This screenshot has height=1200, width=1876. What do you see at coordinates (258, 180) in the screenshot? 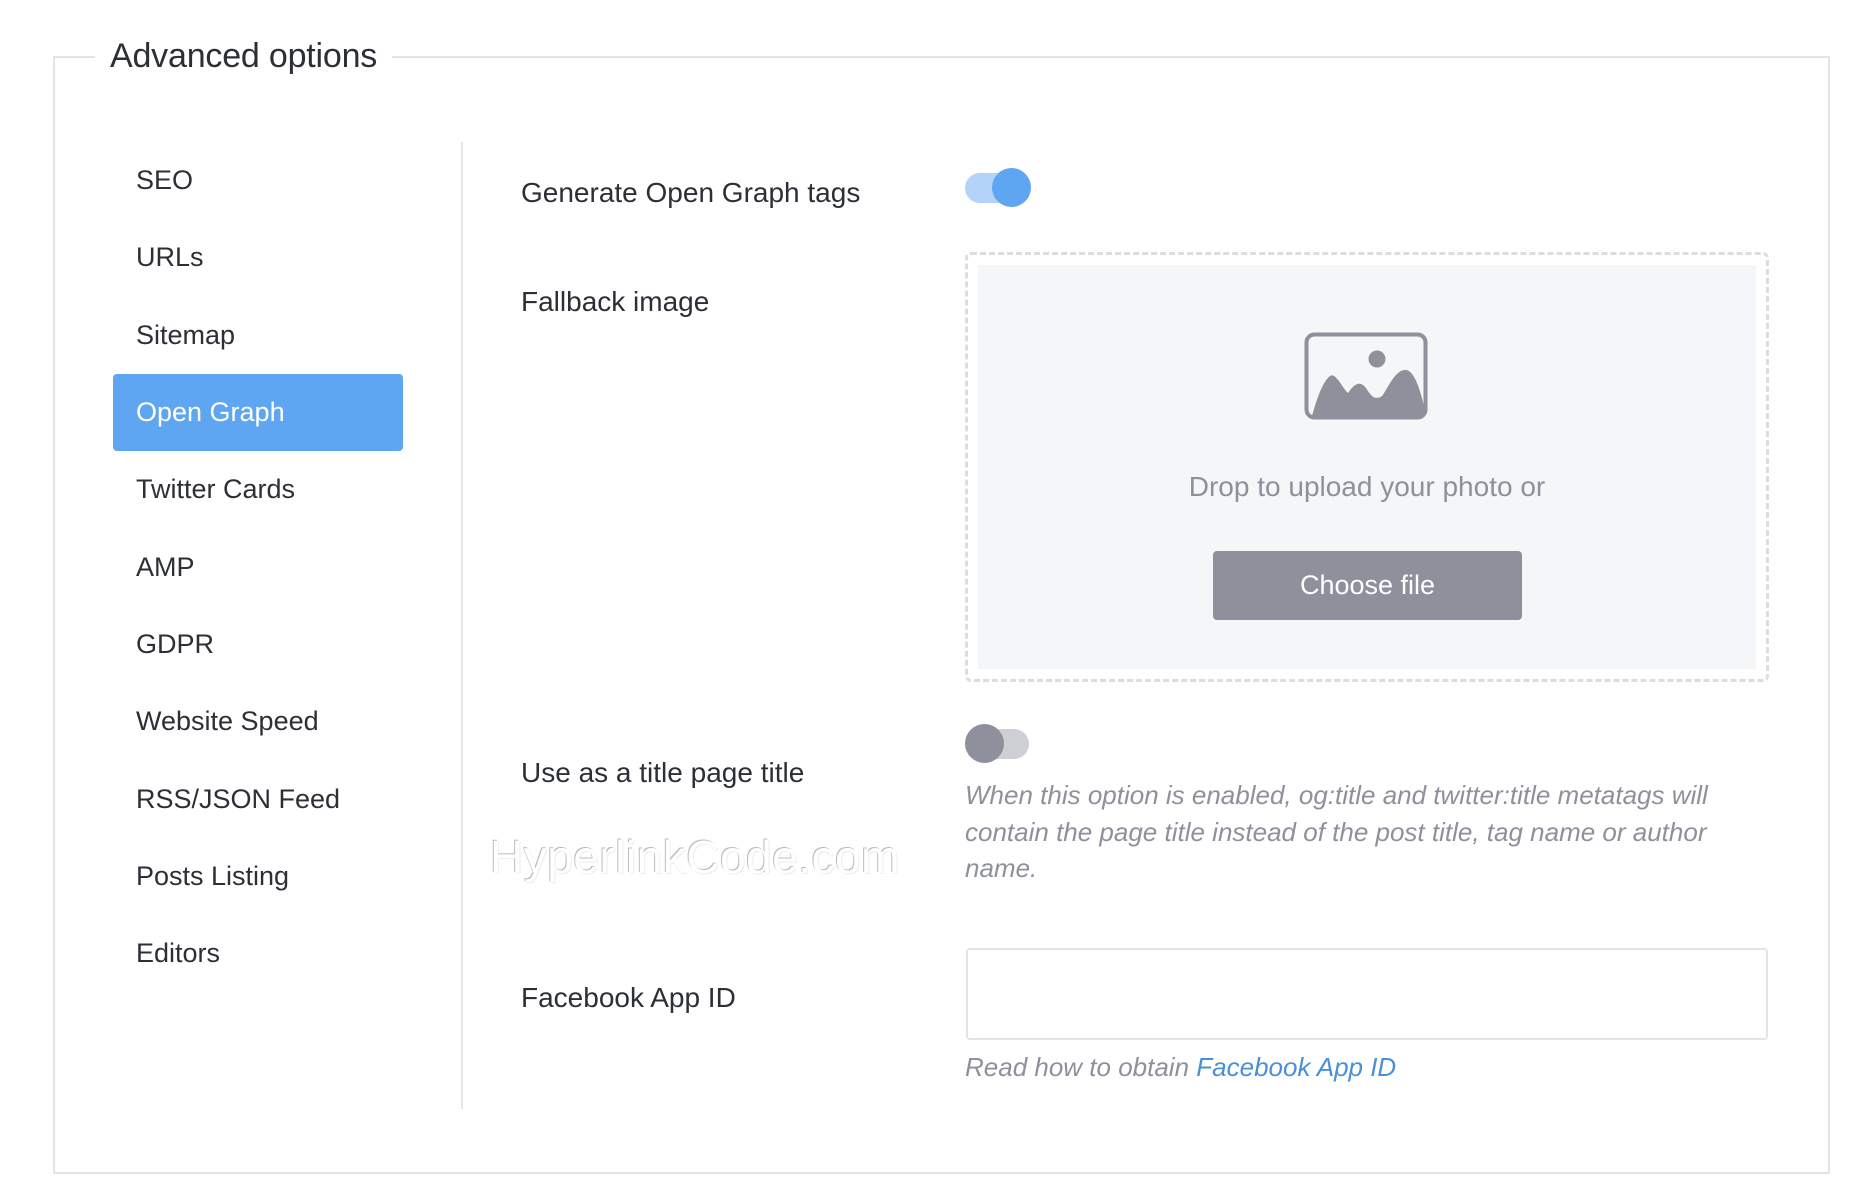
I see `sidebar-item-seo: SEO` at bounding box center [258, 180].